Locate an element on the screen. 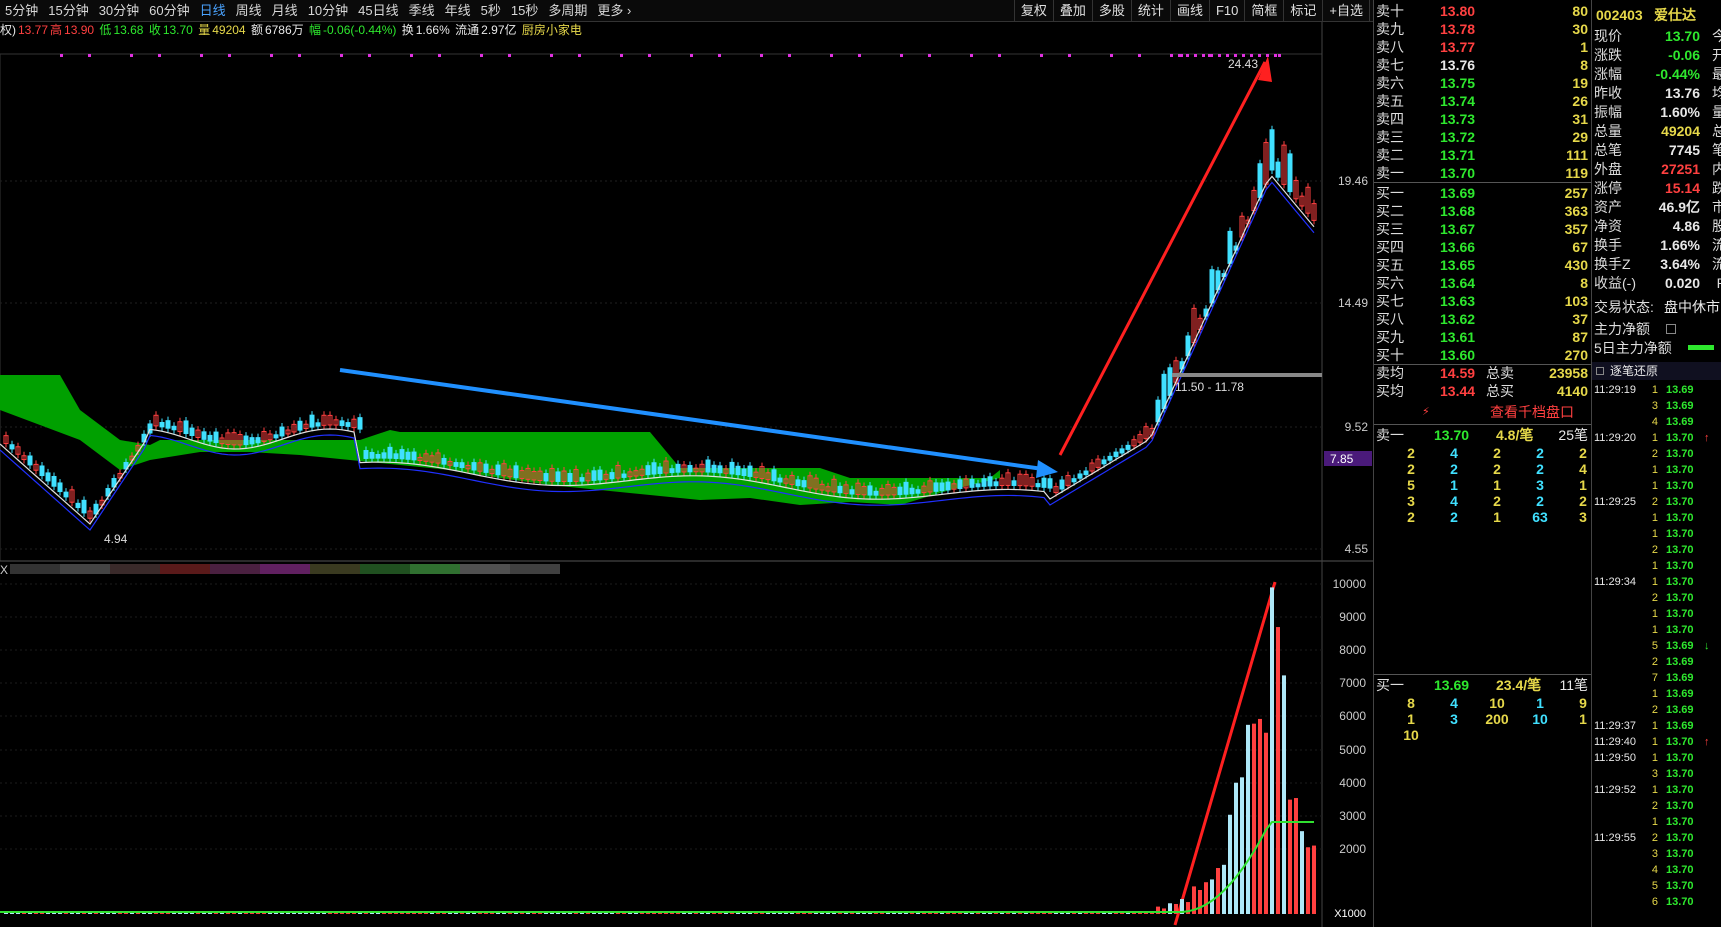 The width and height of the screenshot is (1721, 927). tick-row: 1 13.69 is located at coordinates (1656, 694).